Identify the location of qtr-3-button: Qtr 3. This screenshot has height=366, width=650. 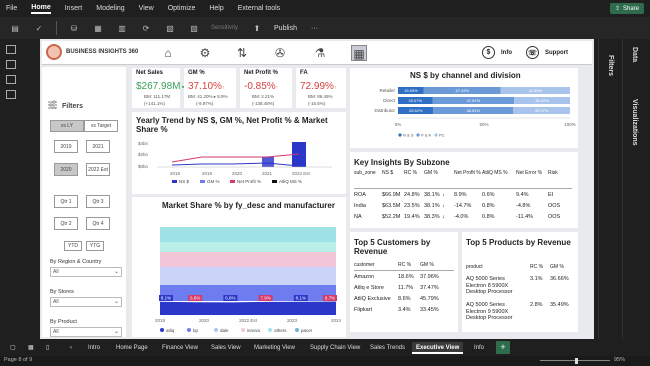
(98, 201).